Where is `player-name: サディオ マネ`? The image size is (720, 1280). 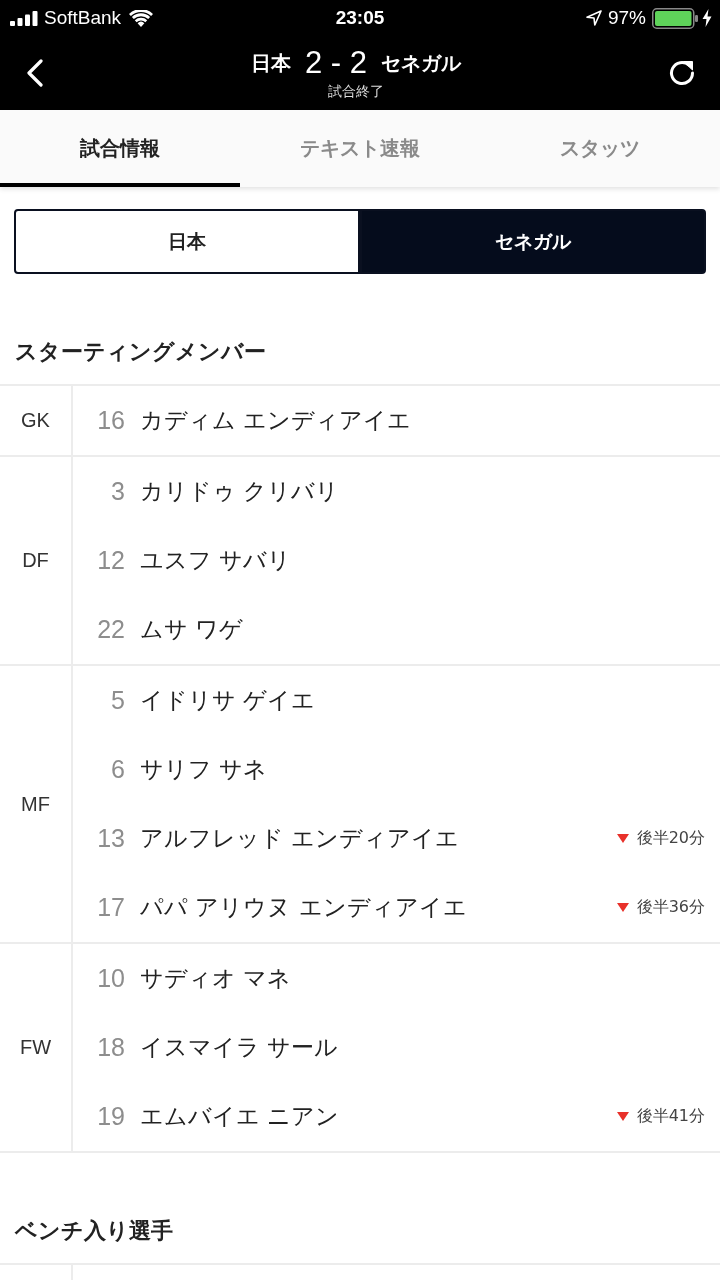
player-name: サディオ マネ is located at coordinates (216, 978).